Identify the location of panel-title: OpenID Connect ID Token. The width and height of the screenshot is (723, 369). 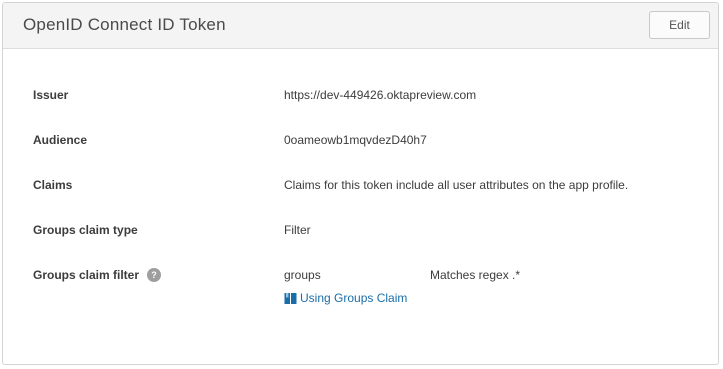
(124, 24).